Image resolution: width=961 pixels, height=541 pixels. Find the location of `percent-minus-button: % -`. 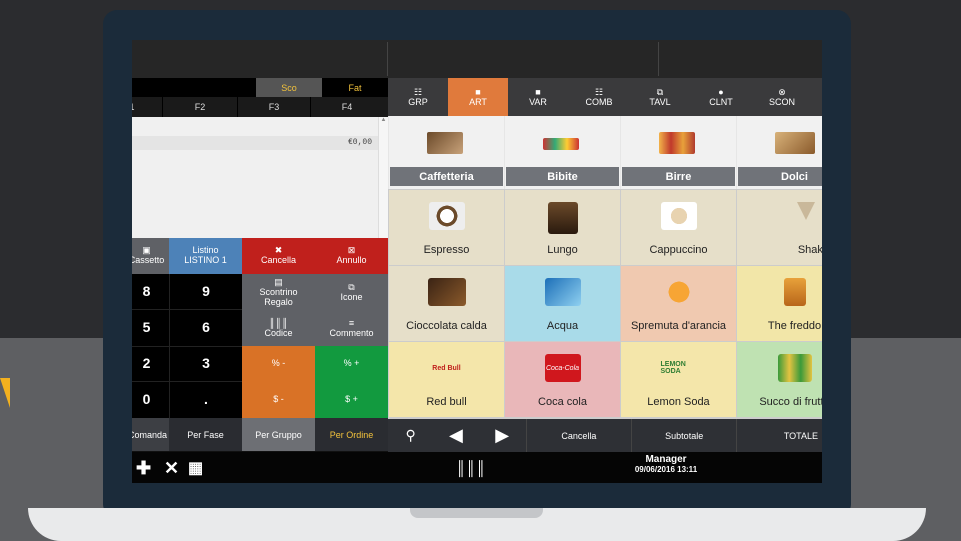

percent-minus-button: % - is located at coordinates (278, 364).